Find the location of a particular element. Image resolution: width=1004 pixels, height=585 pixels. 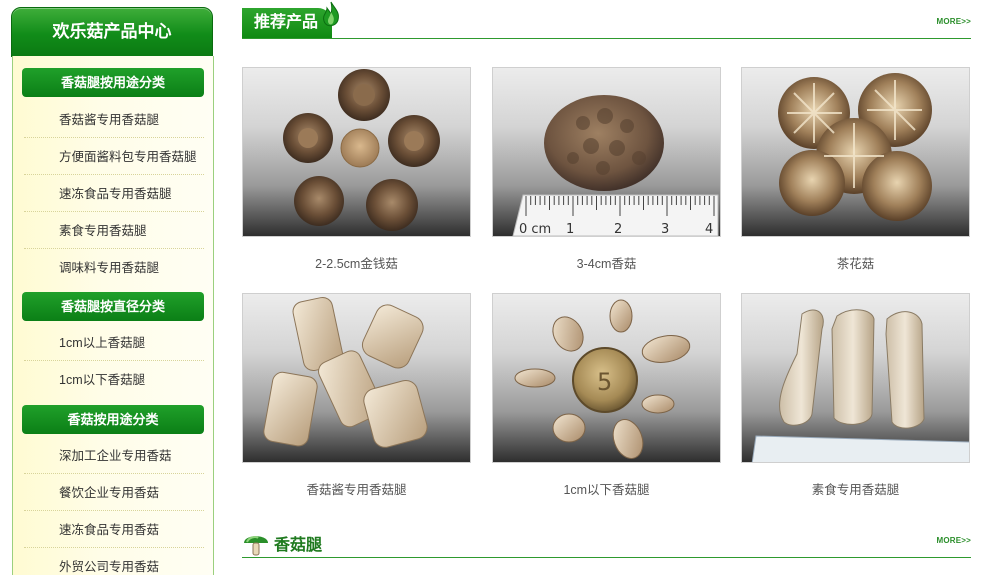

sidebar-item-noodle-stems: 方便面酱料包专用香菇腿 is located at coordinates (114, 157).